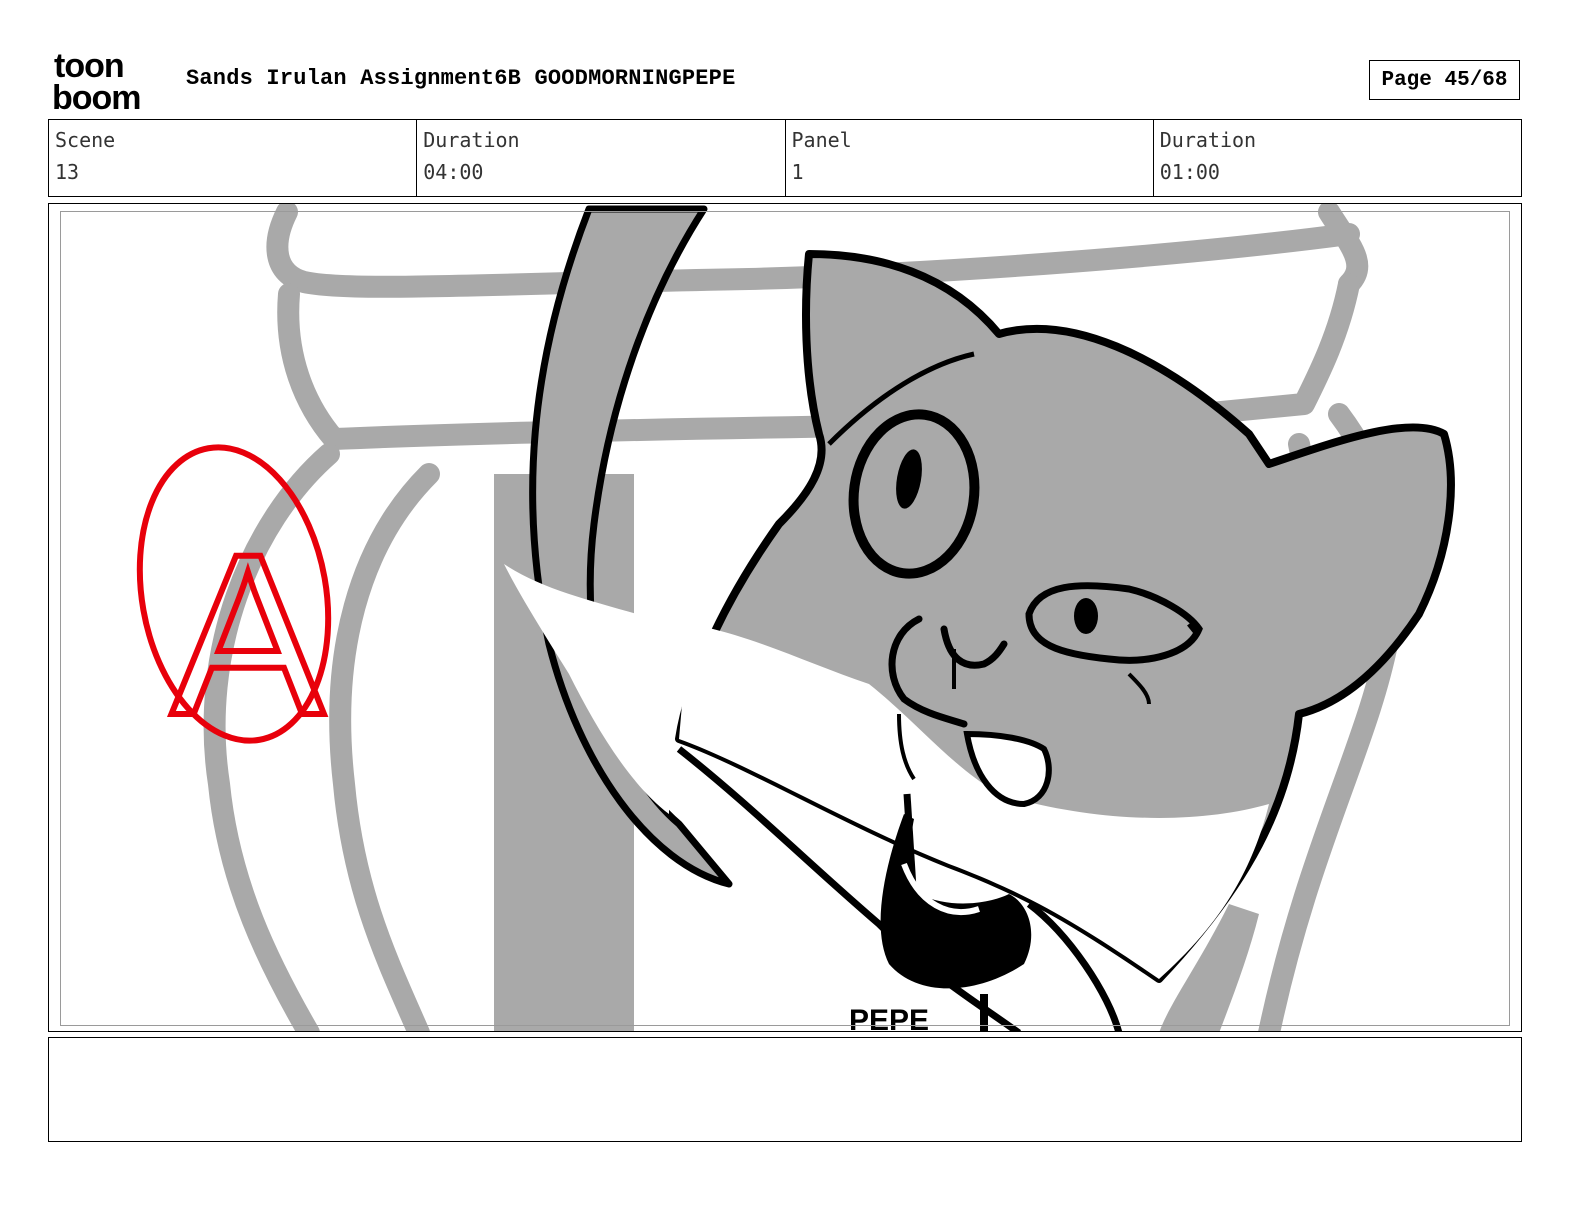 The height and width of the screenshot is (1224, 1584). What do you see at coordinates (785, 1089) in the screenshot?
I see `panel-notes-box` at bounding box center [785, 1089].